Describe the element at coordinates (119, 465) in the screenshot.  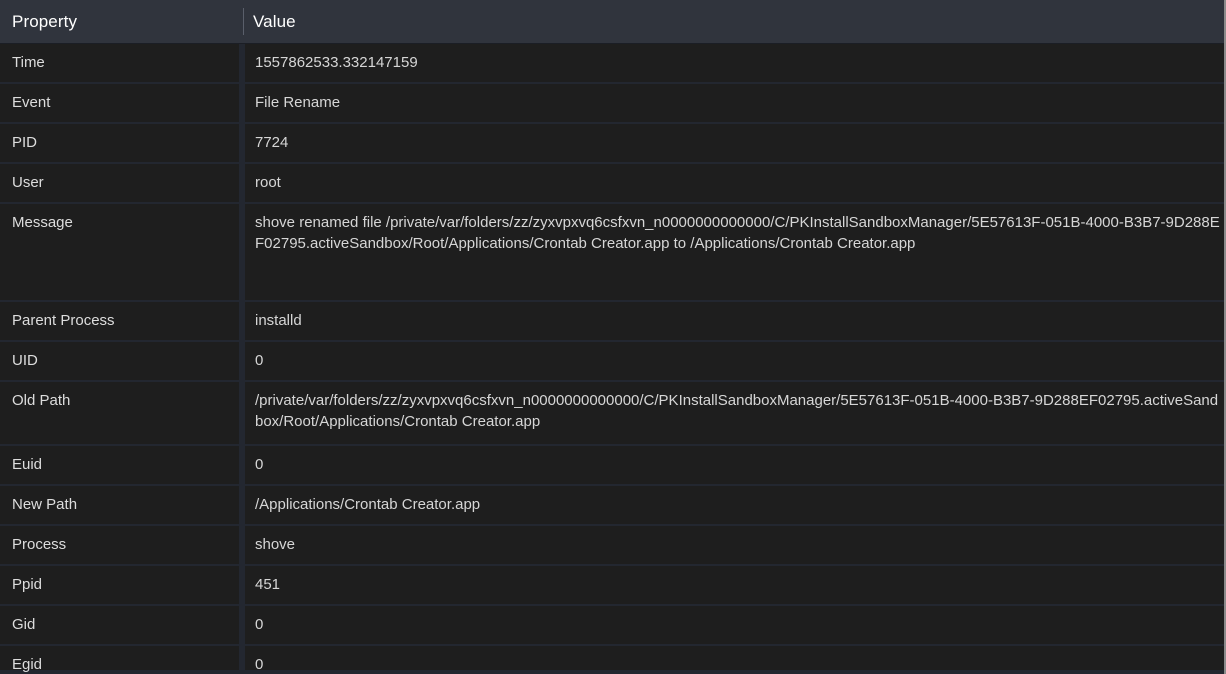
I see `property-cell: Euid` at that location.